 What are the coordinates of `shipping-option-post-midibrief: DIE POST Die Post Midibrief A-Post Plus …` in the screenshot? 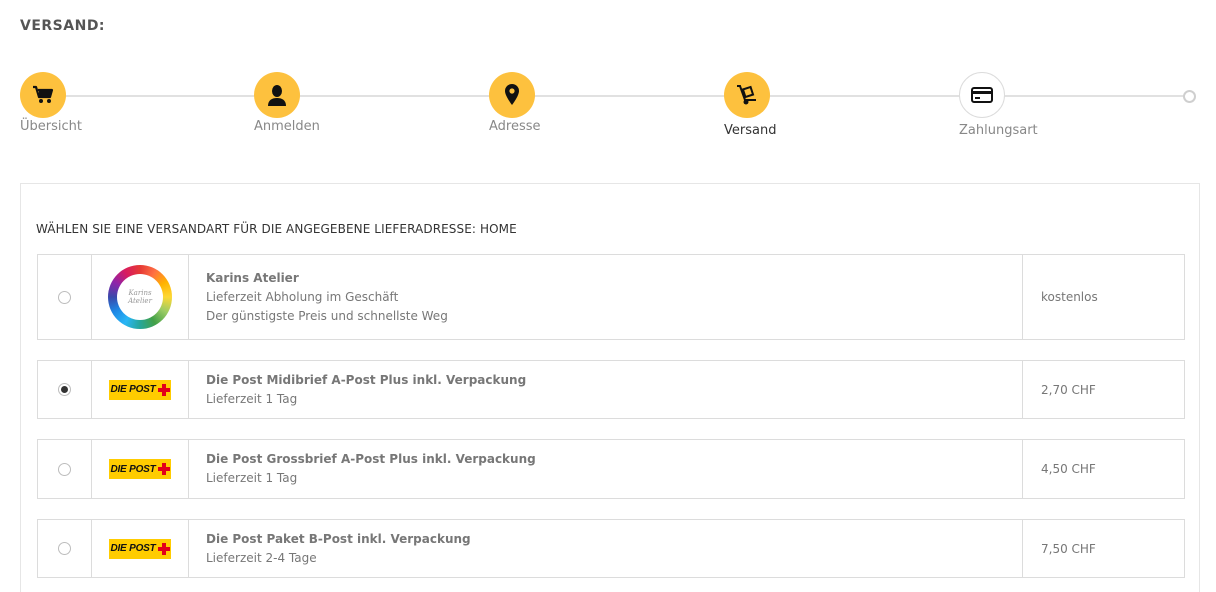 It's located at (611, 389).